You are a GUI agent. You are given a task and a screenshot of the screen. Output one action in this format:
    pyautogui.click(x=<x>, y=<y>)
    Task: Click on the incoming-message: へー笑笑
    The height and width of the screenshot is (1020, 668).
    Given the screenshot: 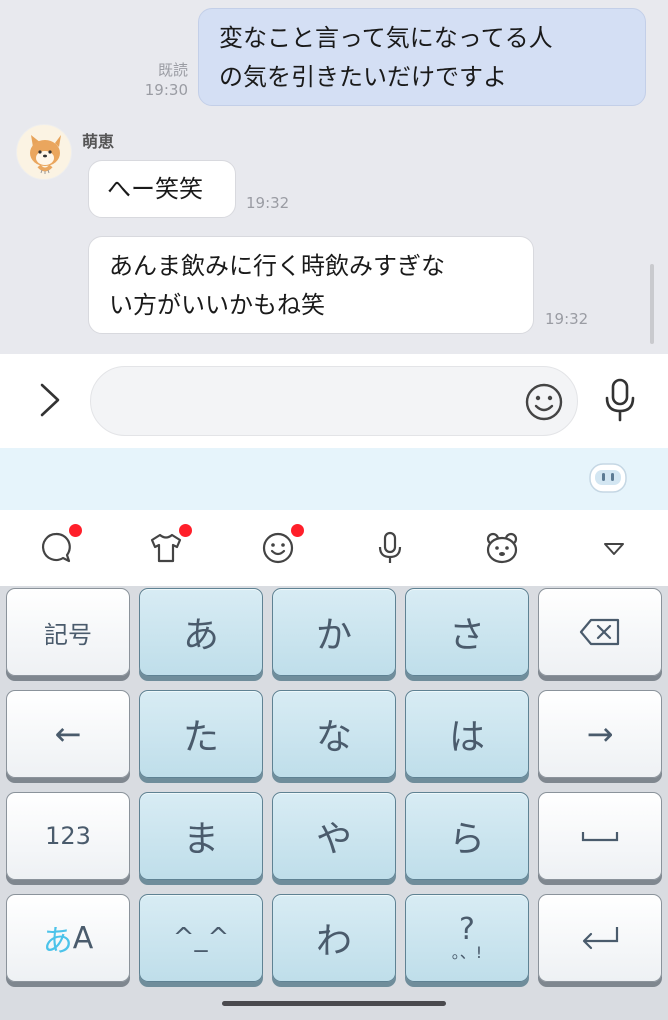 What is the action you would take?
    pyautogui.click(x=162, y=189)
    